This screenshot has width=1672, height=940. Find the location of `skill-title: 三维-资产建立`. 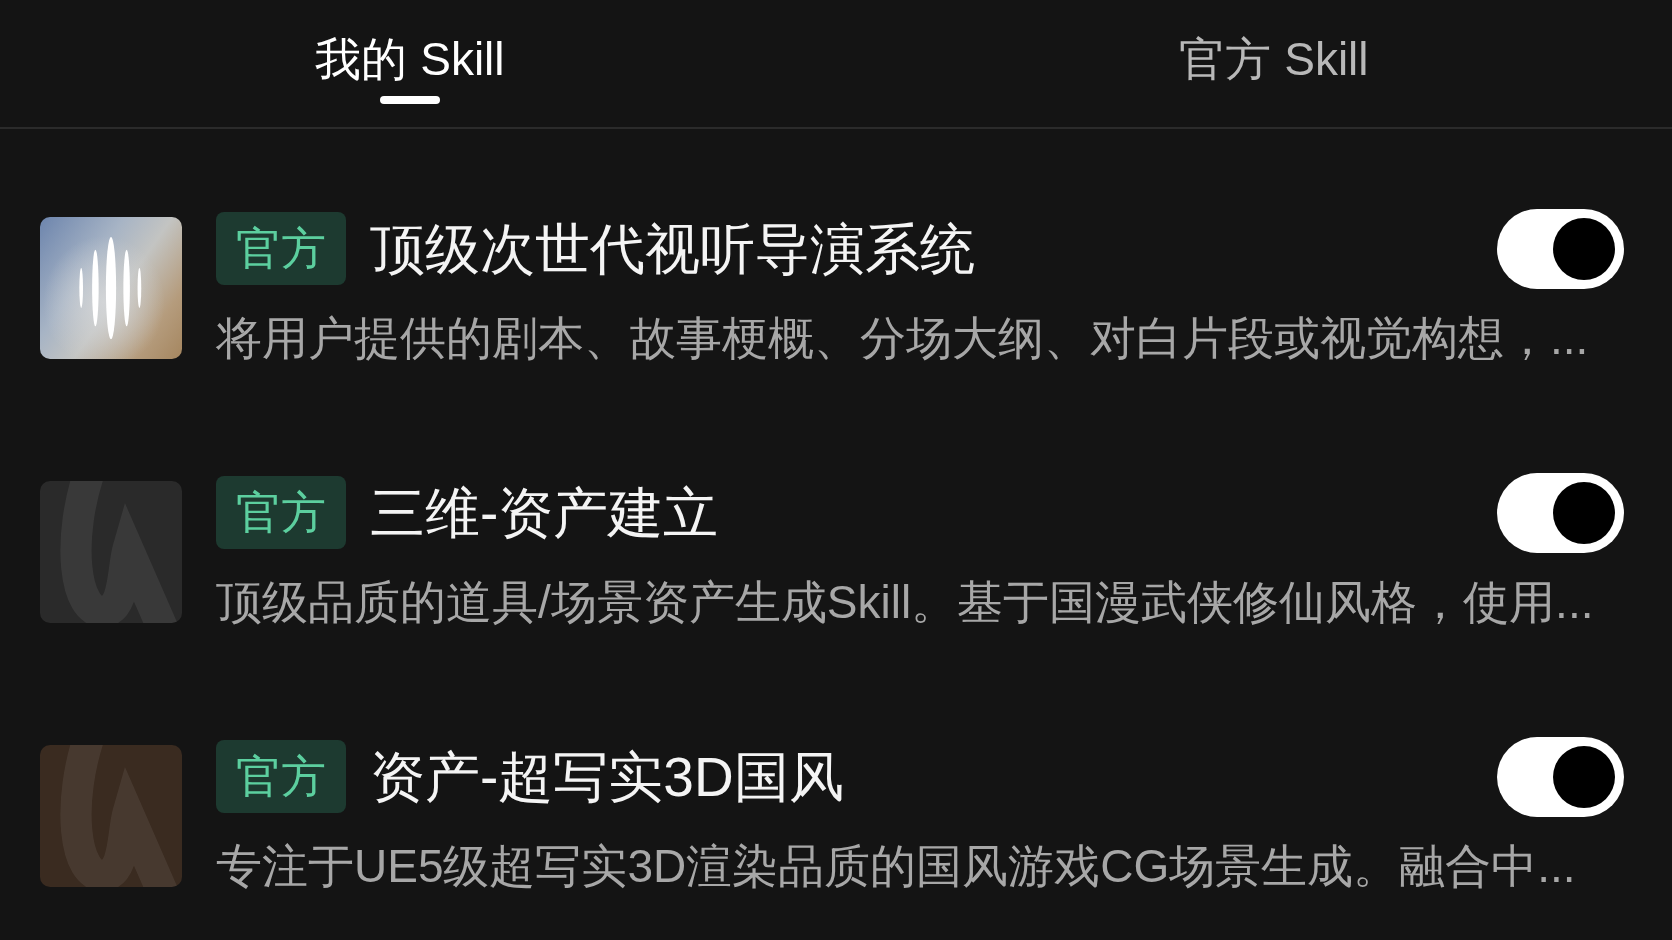

skill-title: 三维-资产建立 is located at coordinates (544, 513).